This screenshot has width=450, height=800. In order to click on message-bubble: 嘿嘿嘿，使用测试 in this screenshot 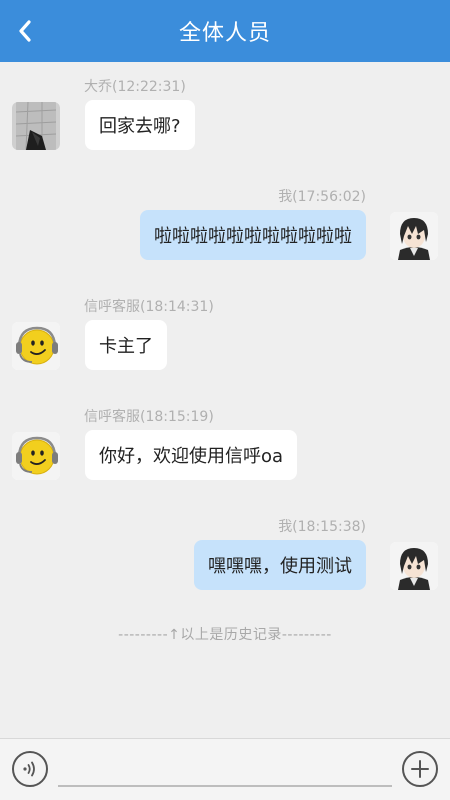, I will do `click(280, 565)`.